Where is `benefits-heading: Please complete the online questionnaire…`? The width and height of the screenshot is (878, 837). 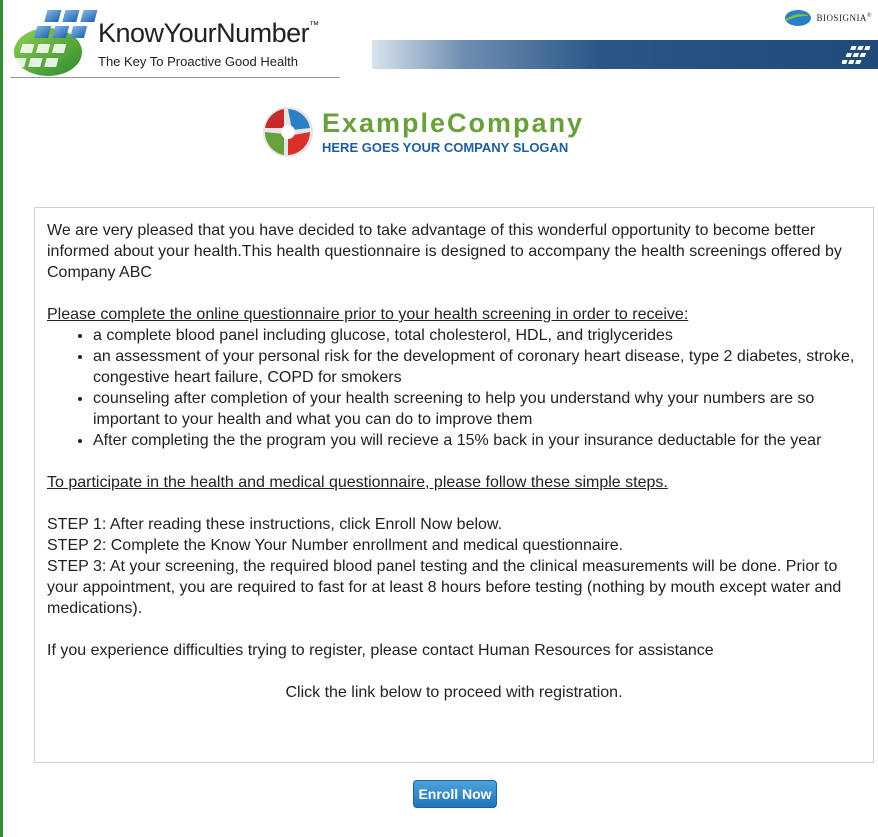 benefits-heading: Please complete the online questionnaire… is located at coordinates (368, 314).